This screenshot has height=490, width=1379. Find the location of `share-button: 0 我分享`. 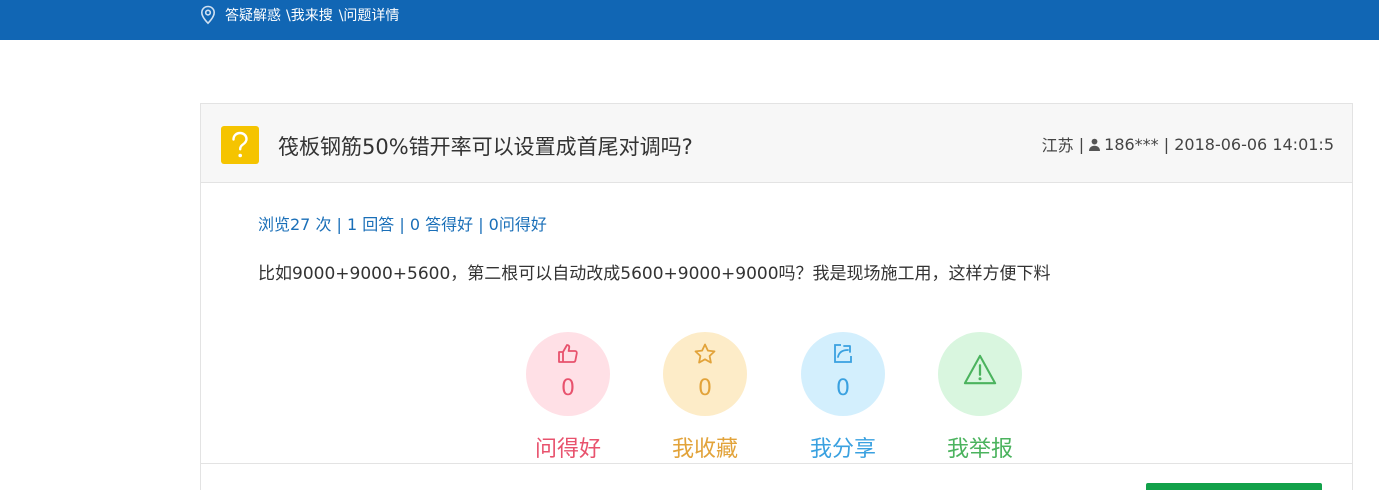

share-button: 0 我分享 is located at coordinates (843, 397).